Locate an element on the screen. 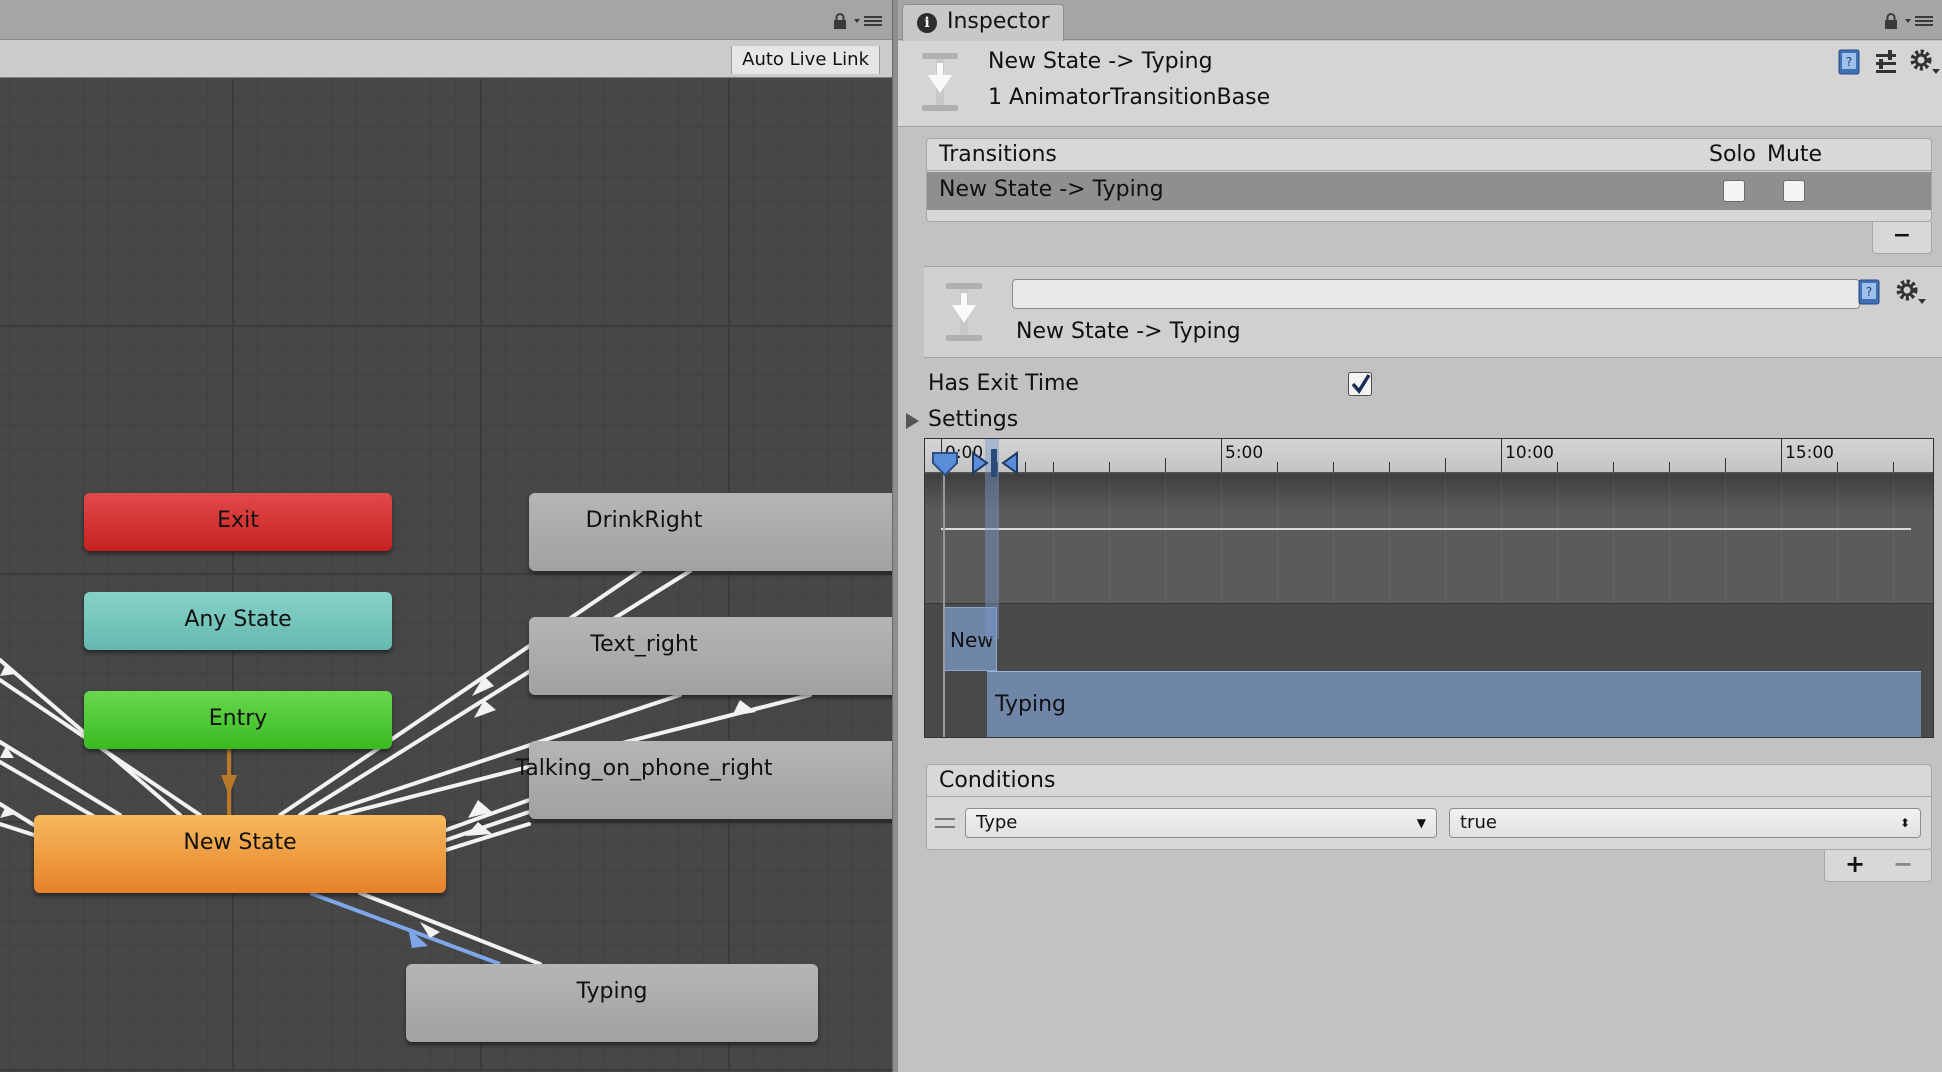 This screenshot has height=1072, width=1942. any-state-node-label: Any State is located at coordinates (238, 619).